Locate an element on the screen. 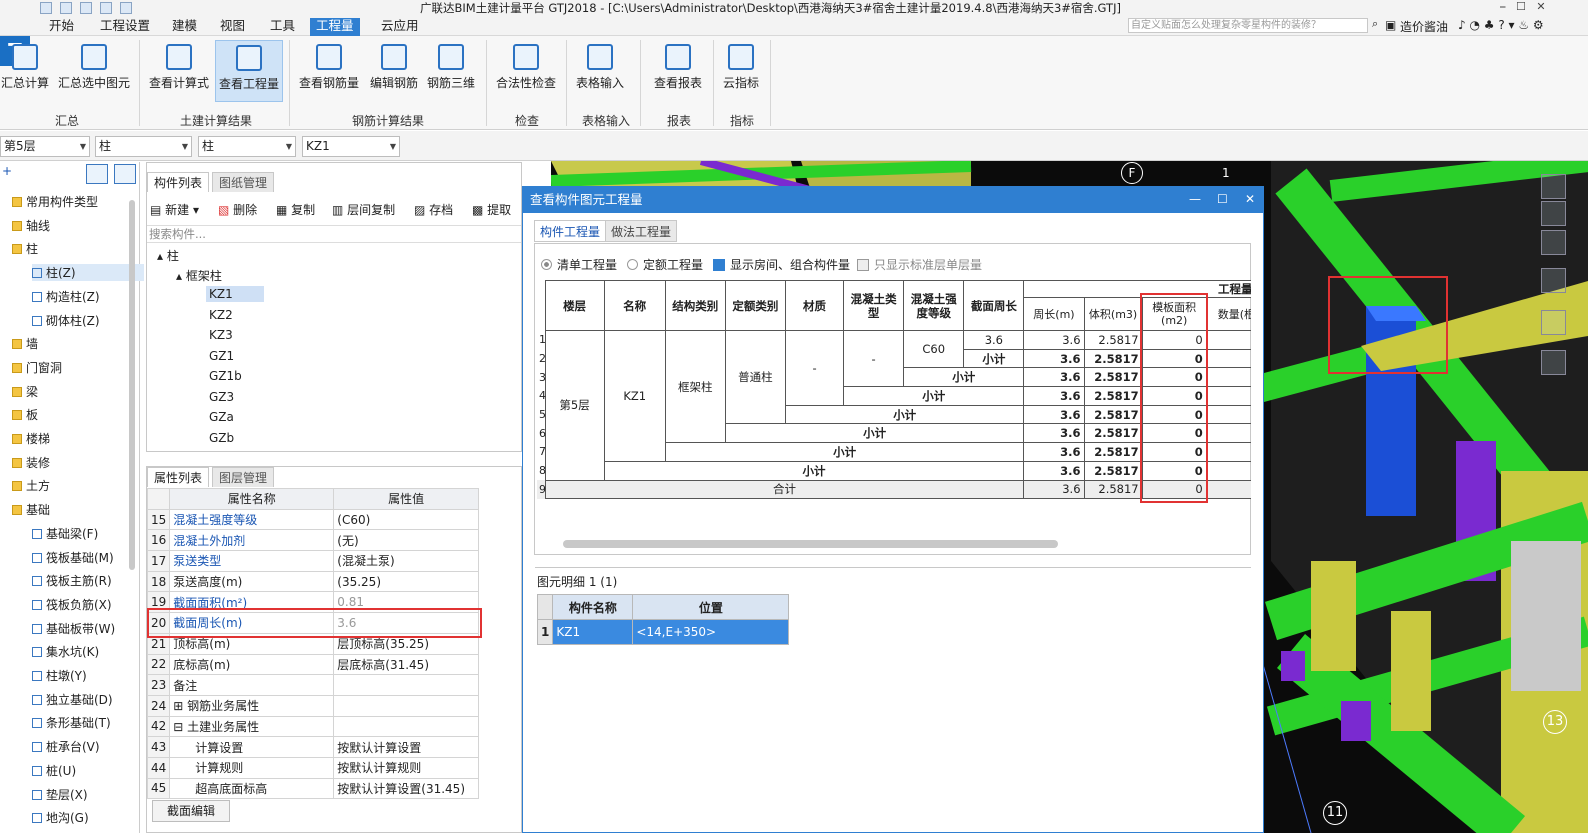  delete-button: ▧ 删除 is located at coordinates (237, 209).